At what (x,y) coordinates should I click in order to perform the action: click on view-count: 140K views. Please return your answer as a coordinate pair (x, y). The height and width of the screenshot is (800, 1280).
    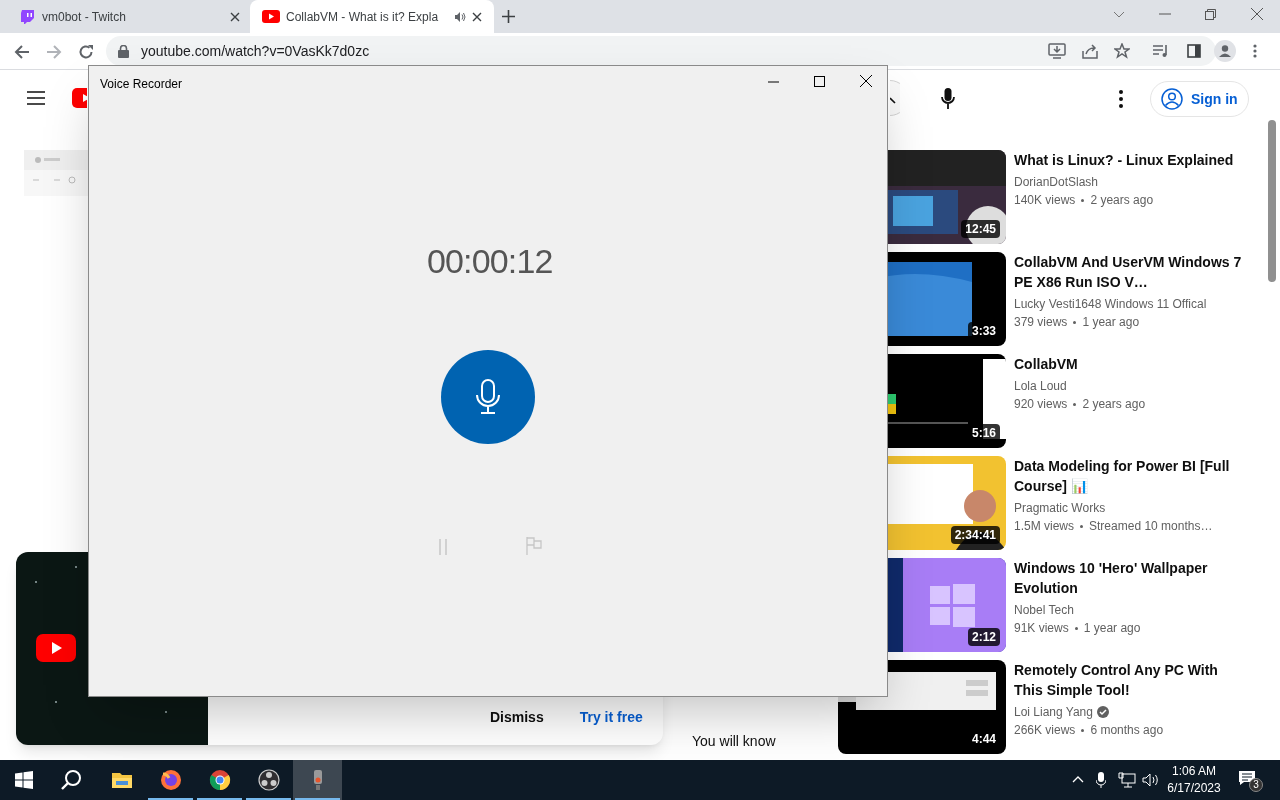
    Looking at the image, I should click on (1045, 200).